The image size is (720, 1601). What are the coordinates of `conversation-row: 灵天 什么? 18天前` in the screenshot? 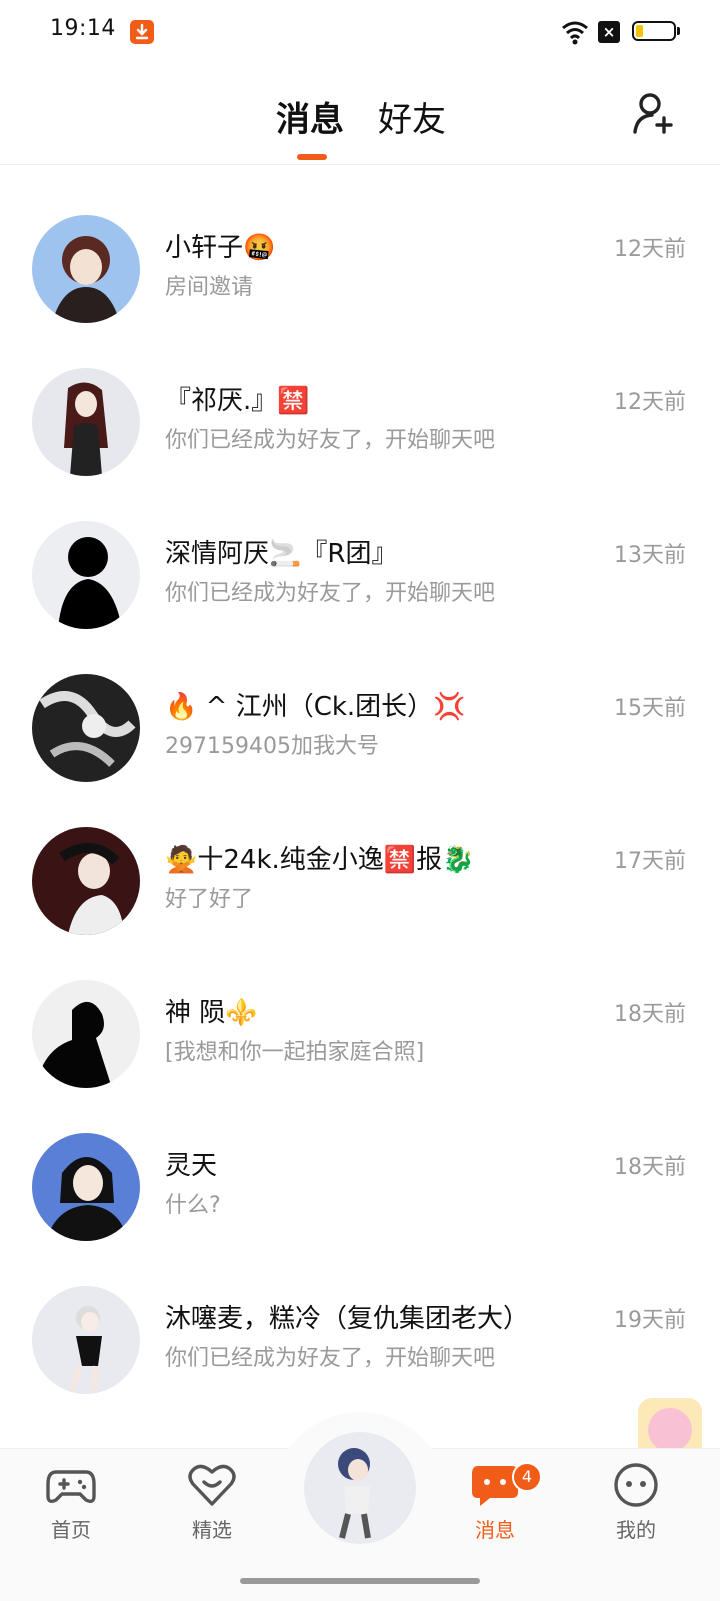 It's located at (360, 1200).